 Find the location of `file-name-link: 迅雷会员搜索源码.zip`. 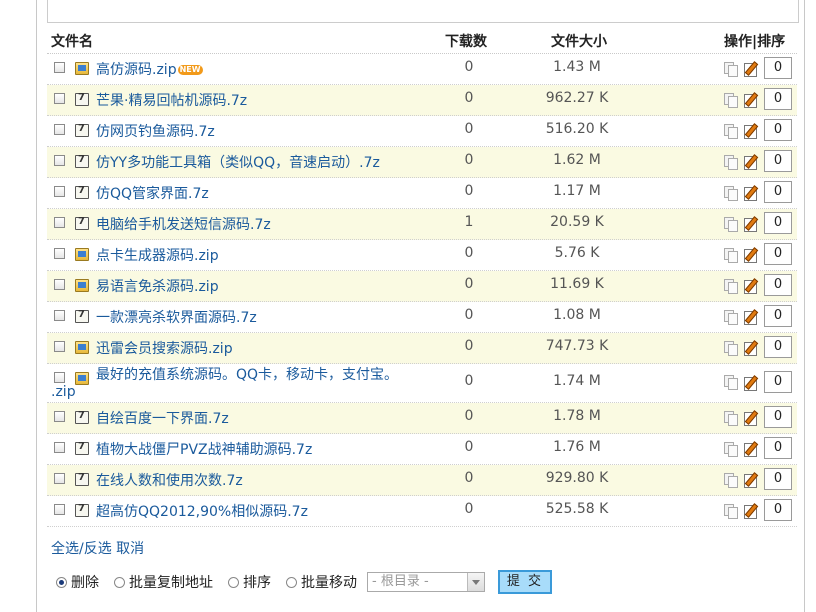

file-name-link: 迅雷会员搜索源码.zip is located at coordinates (164, 348).